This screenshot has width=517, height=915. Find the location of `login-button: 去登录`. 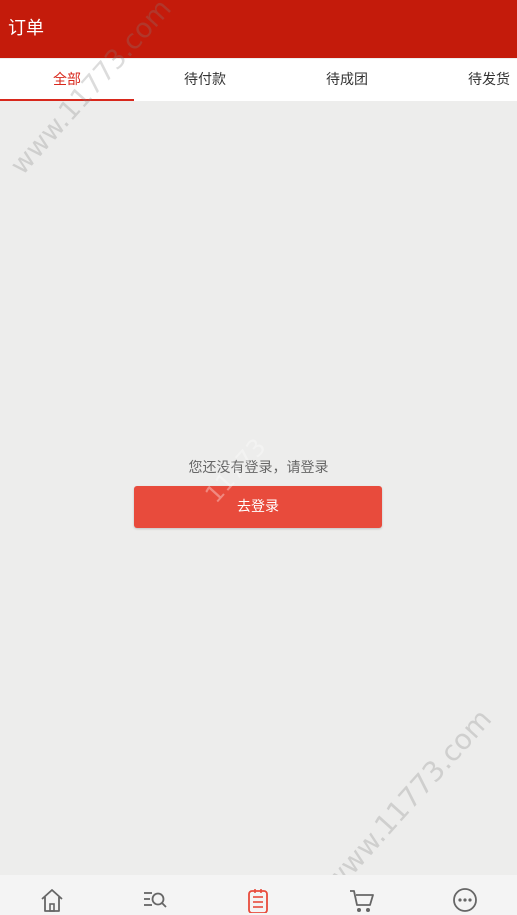

login-button: 去登录 is located at coordinates (258, 507).